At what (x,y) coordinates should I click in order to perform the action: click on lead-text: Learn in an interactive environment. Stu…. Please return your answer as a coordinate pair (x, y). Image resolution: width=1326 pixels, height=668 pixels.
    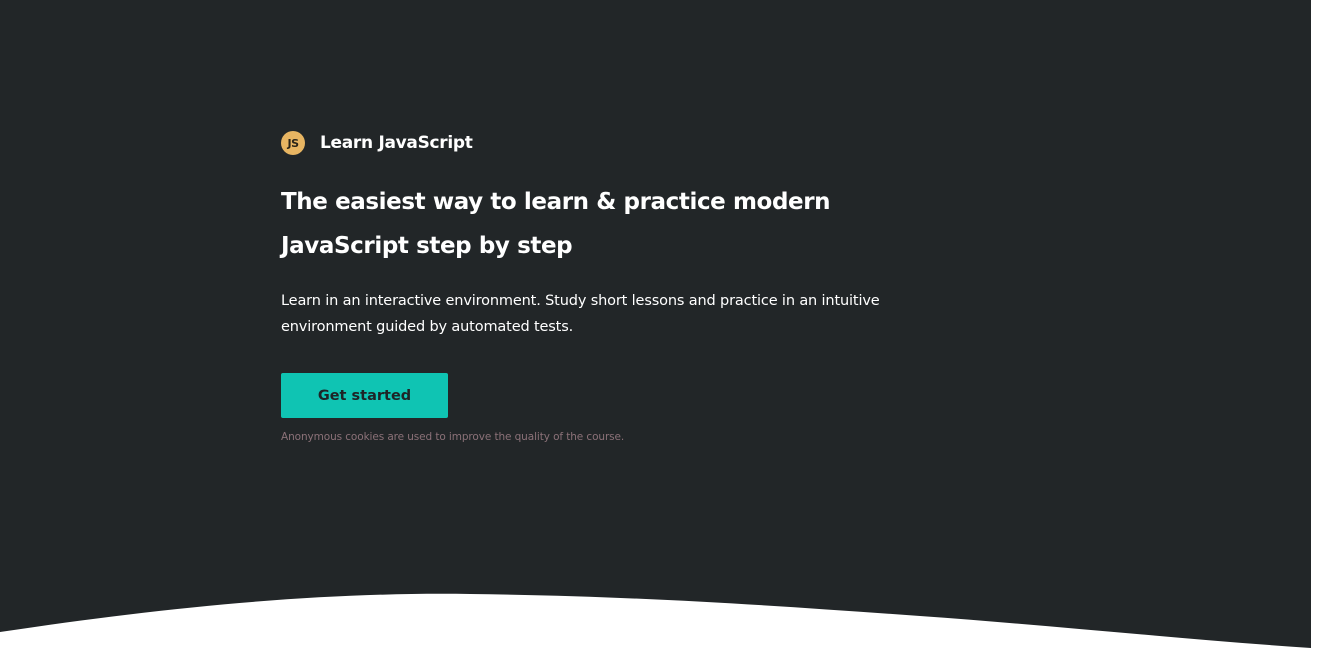
    Looking at the image, I should click on (580, 314).